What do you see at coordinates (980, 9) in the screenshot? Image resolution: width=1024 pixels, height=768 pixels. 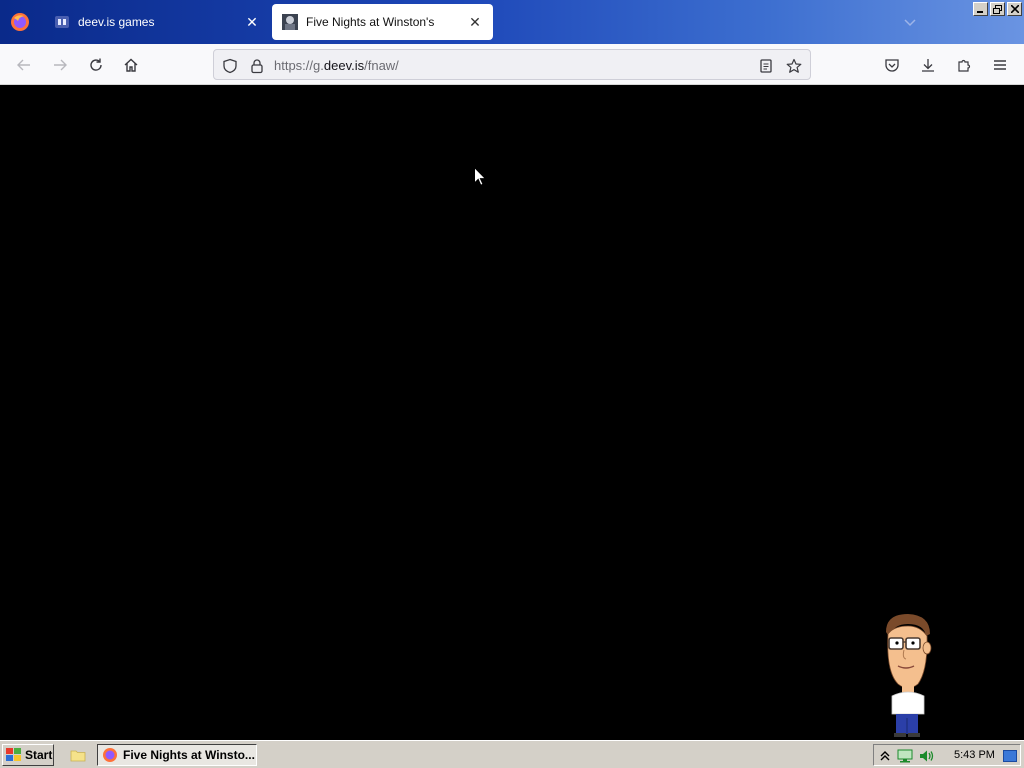 I see `minimize-icon` at bounding box center [980, 9].